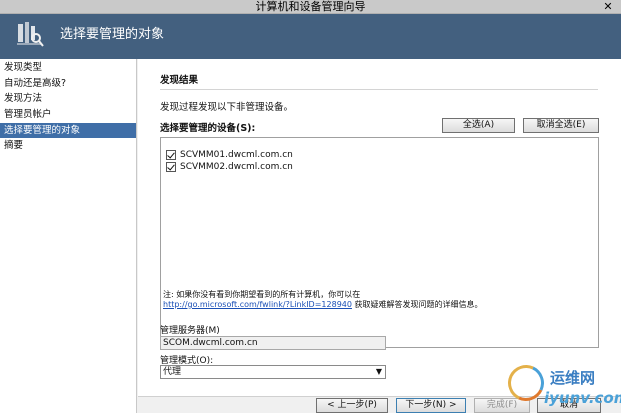  Describe the element at coordinates (208, 128) in the screenshot. I see `devices-label: 选择要管理的设备(S):` at that location.